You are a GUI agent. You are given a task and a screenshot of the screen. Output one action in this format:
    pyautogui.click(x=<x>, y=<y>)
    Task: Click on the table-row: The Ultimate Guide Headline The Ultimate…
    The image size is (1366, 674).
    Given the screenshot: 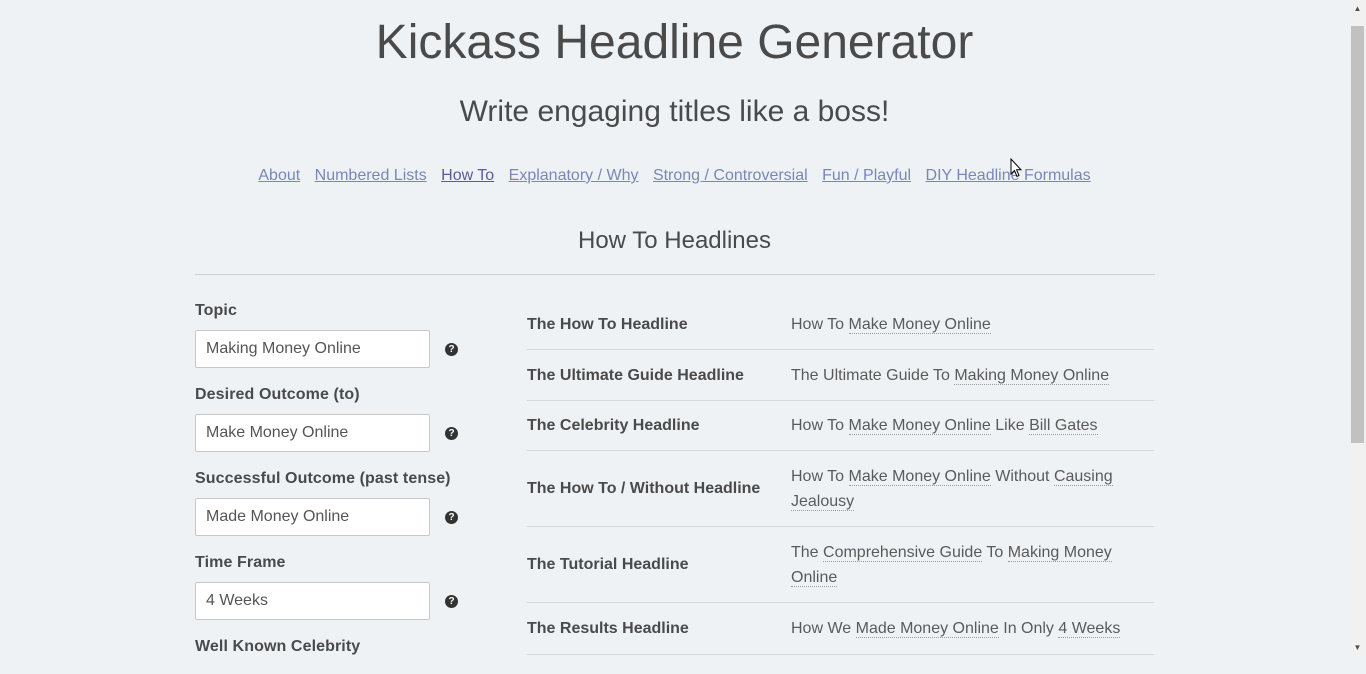 What is the action you would take?
    pyautogui.click(x=840, y=375)
    